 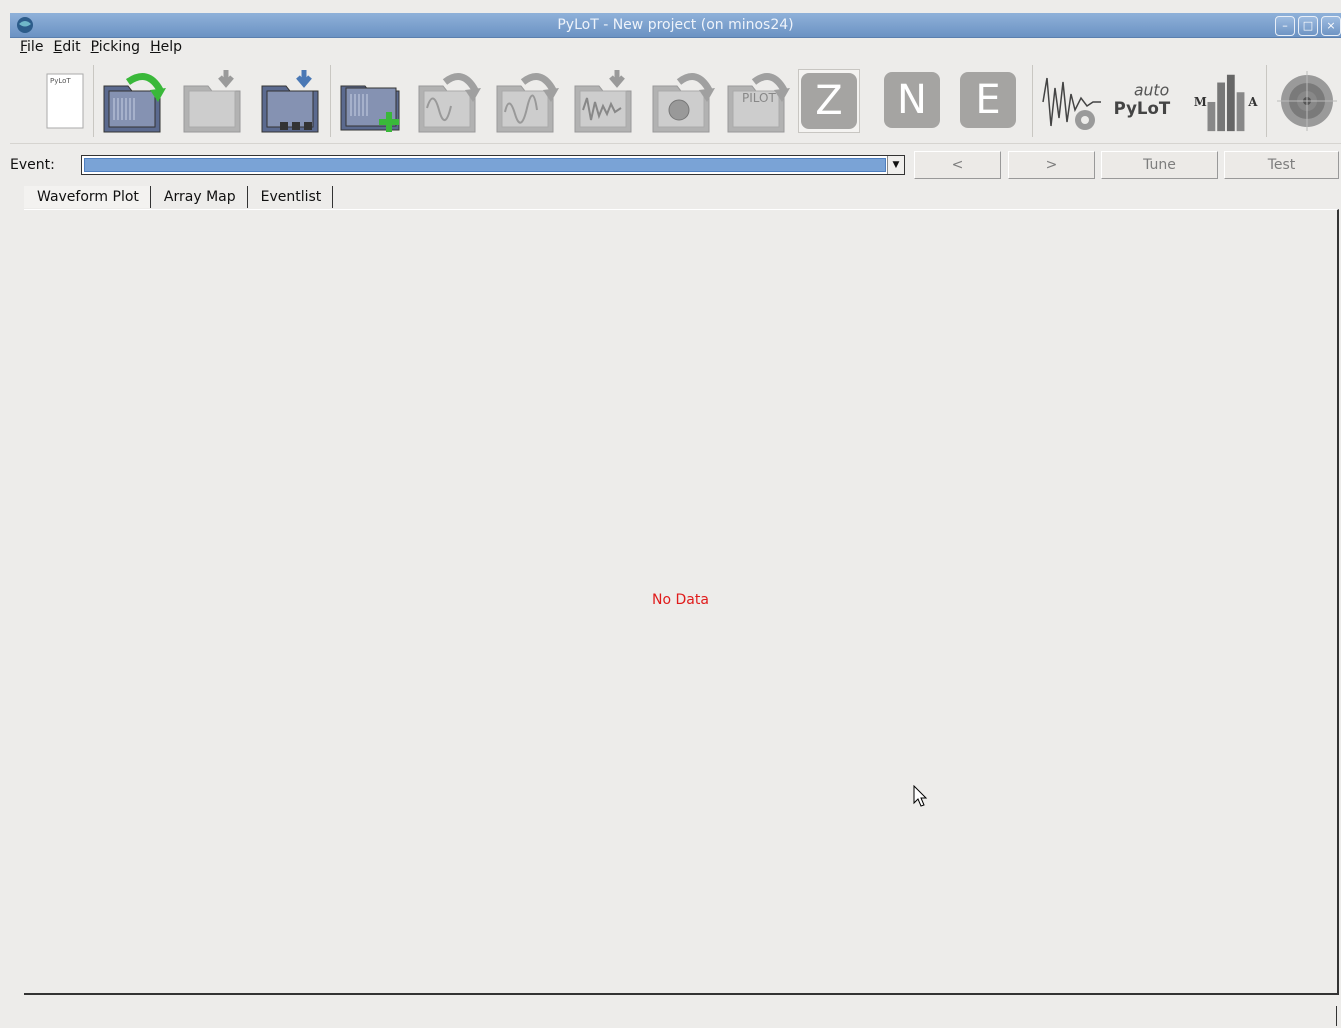 I want to click on menu-edit: Edit, so click(x=68, y=48).